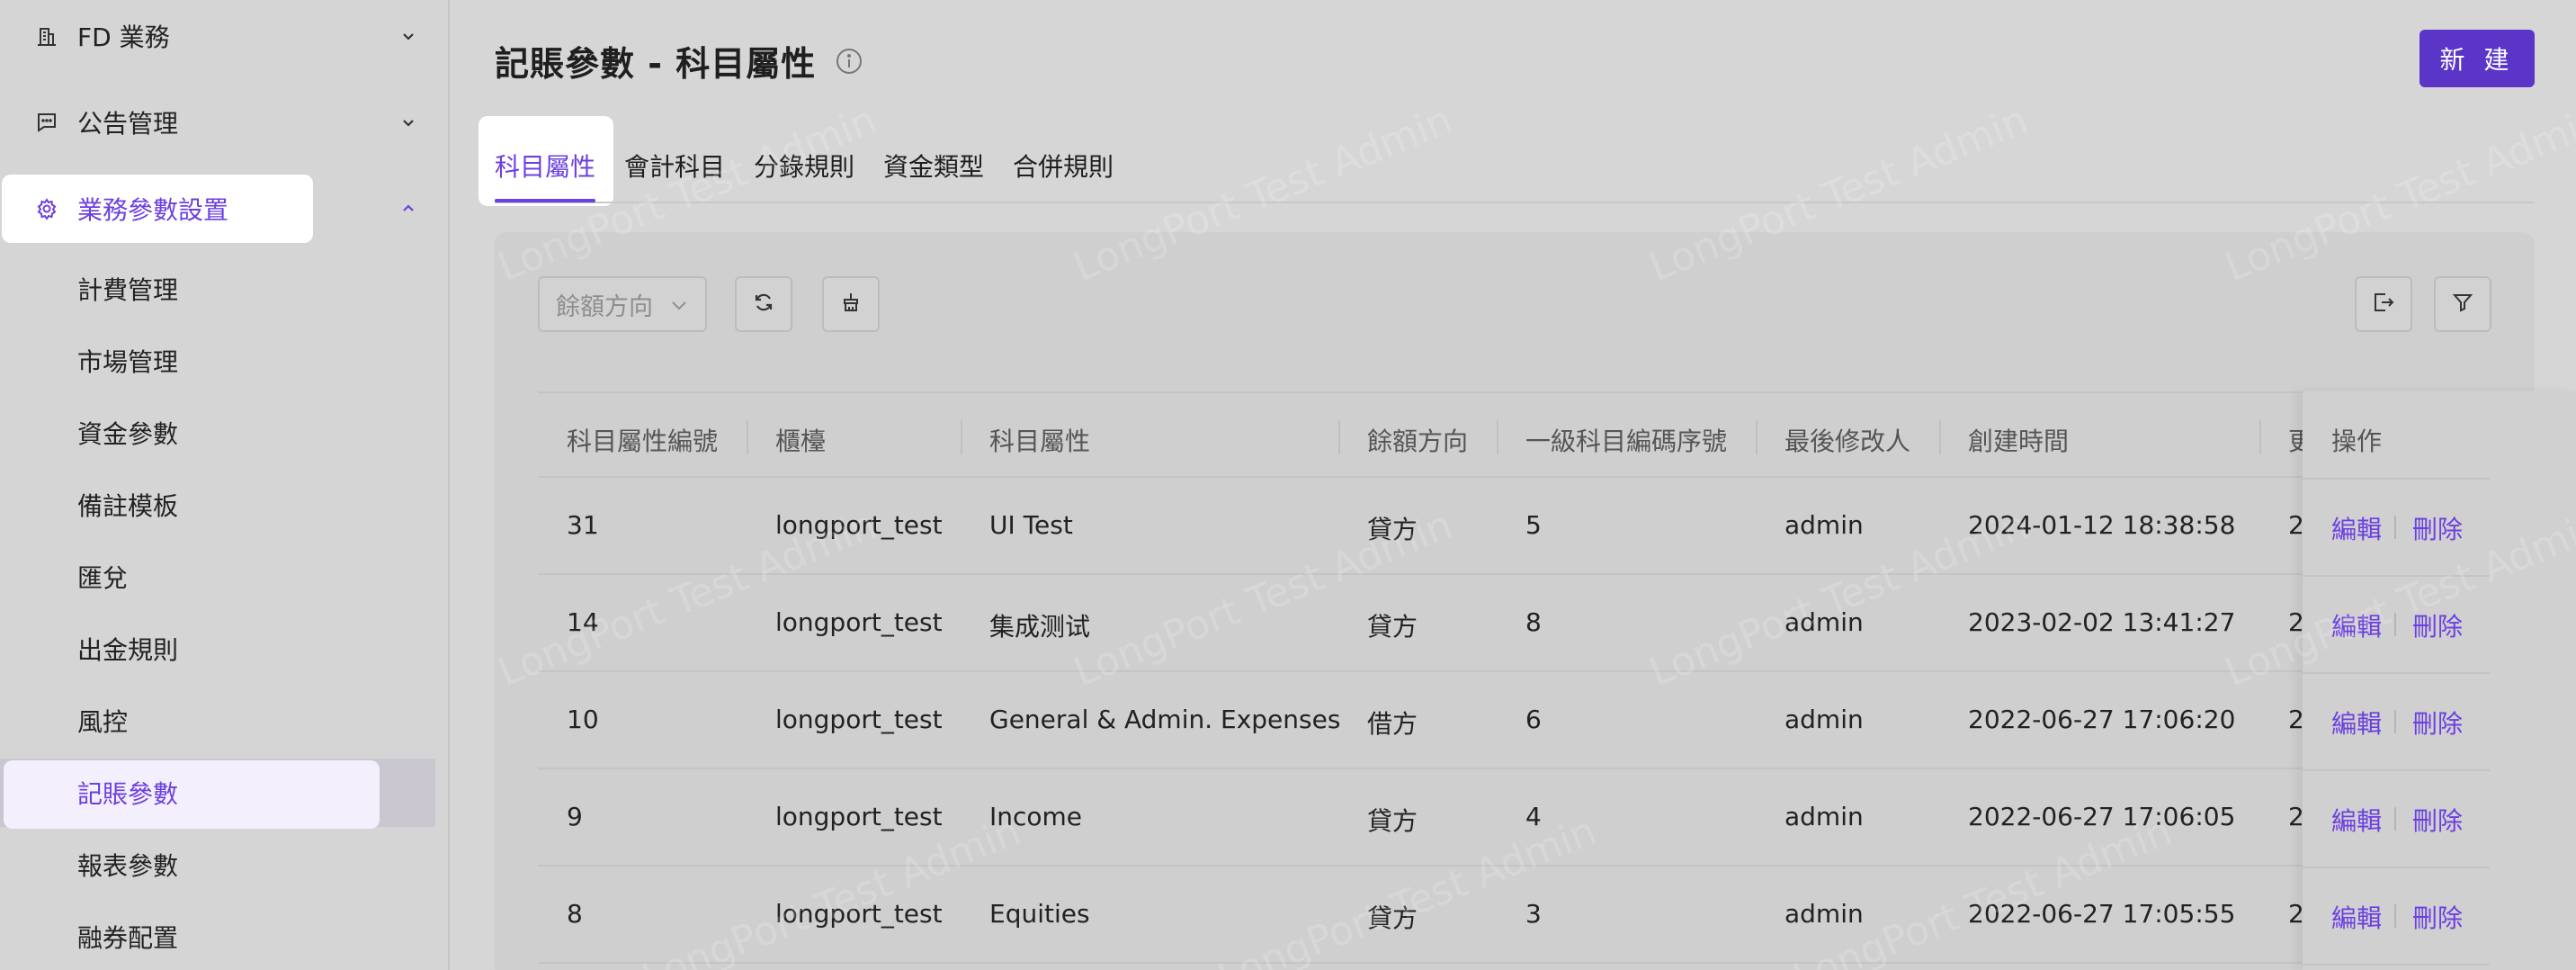 This screenshot has width=2576, height=970. What do you see at coordinates (225, 577) in the screenshot?
I see `sidebar-item-exchange: 匯兌` at bounding box center [225, 577].